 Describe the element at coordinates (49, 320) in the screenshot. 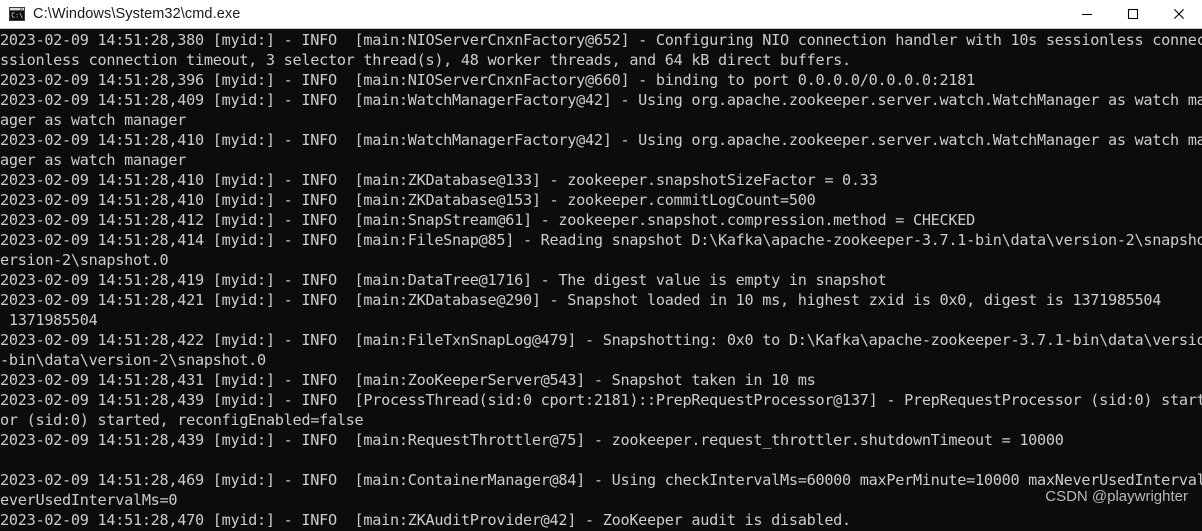

I see `console-line: 1371985504` at that location.